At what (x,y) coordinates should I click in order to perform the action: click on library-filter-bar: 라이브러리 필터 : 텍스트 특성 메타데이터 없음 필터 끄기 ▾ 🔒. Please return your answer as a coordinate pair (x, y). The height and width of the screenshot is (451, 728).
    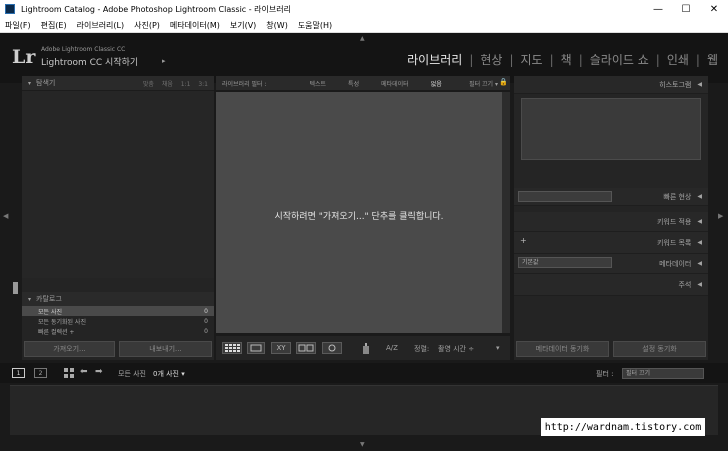
    Looking at the image, I should click on (363, 83).